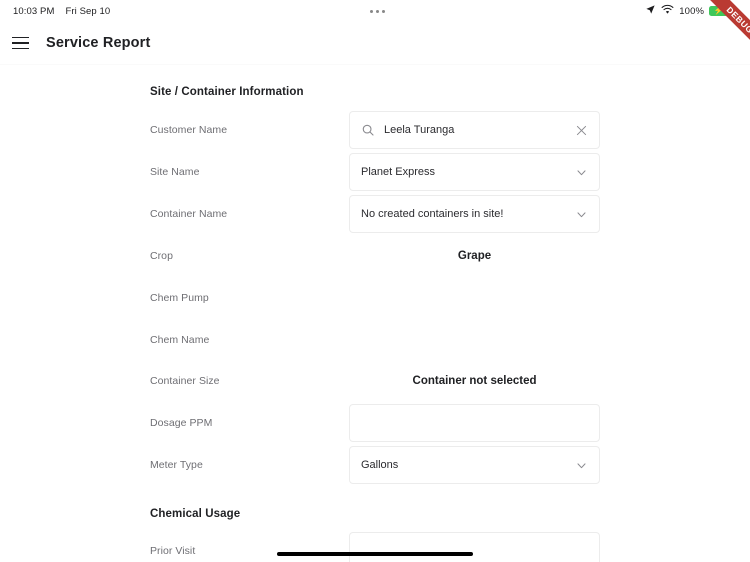 The image size is (750, 562). Describe the element at coordinates (161, 256) in the screenshot. I see `field-label-crop: Crop` at that location.